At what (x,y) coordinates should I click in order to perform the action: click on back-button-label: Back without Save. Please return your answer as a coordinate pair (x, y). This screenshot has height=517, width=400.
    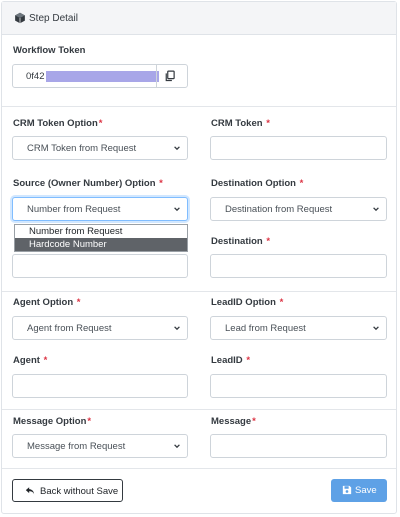
    Looking at the image, I should click on (79, 491).